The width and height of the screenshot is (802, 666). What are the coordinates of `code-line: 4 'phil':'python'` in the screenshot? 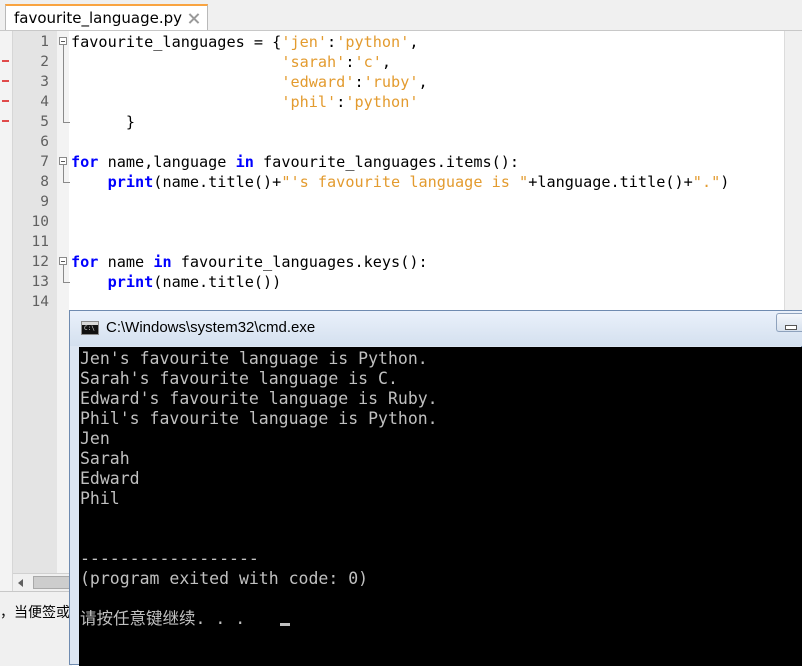 It's located at (421, 102).